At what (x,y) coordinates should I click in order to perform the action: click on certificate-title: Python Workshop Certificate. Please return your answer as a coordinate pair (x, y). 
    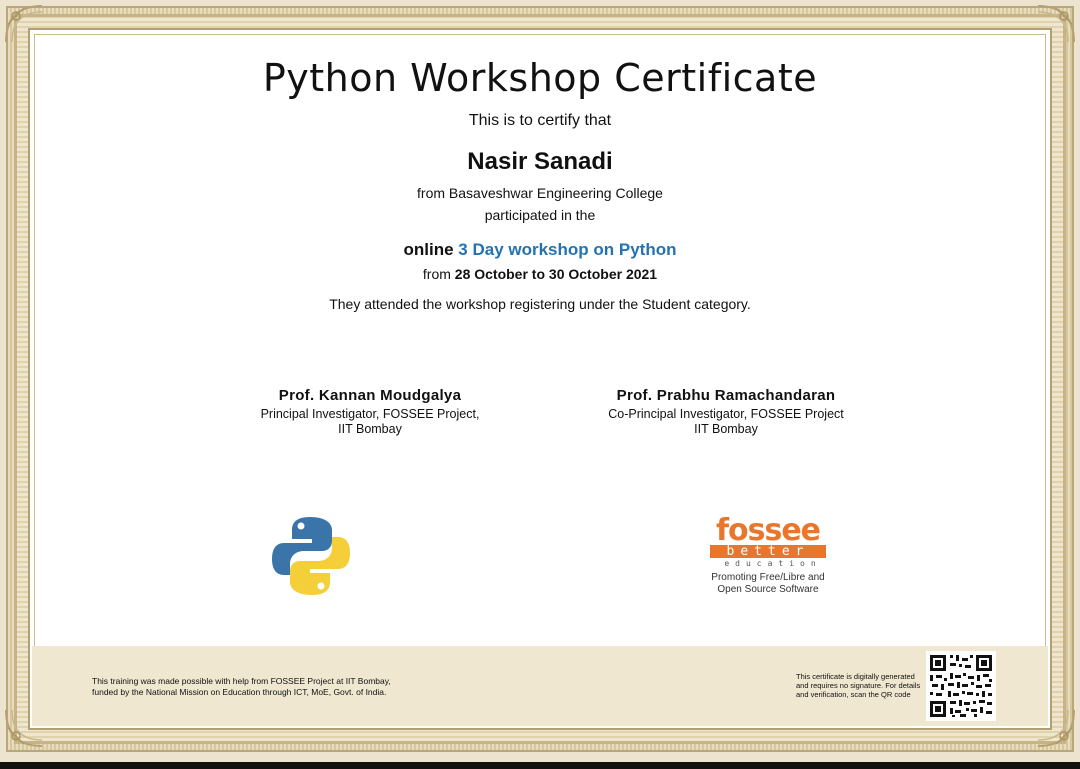
    Looking at the image, I should click on (540, 78).